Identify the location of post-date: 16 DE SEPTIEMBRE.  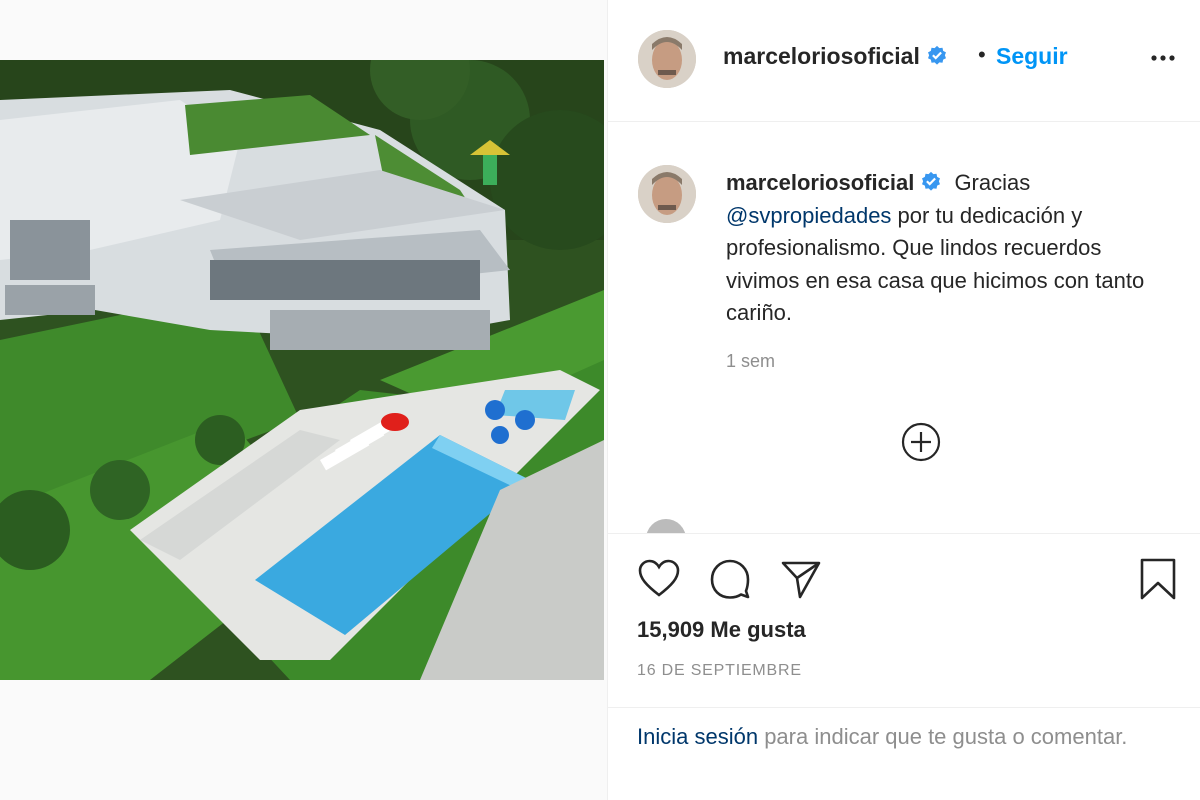
(719, 671).